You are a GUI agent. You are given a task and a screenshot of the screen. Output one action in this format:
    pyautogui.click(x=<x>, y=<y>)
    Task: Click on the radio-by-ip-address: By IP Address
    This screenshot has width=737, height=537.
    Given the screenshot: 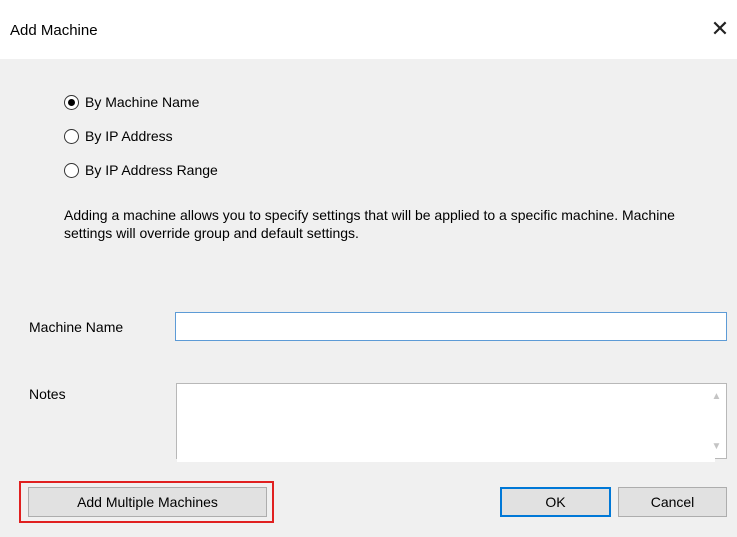 What is the action you would take?
    pyautogui.click(x=118, y=136)
    